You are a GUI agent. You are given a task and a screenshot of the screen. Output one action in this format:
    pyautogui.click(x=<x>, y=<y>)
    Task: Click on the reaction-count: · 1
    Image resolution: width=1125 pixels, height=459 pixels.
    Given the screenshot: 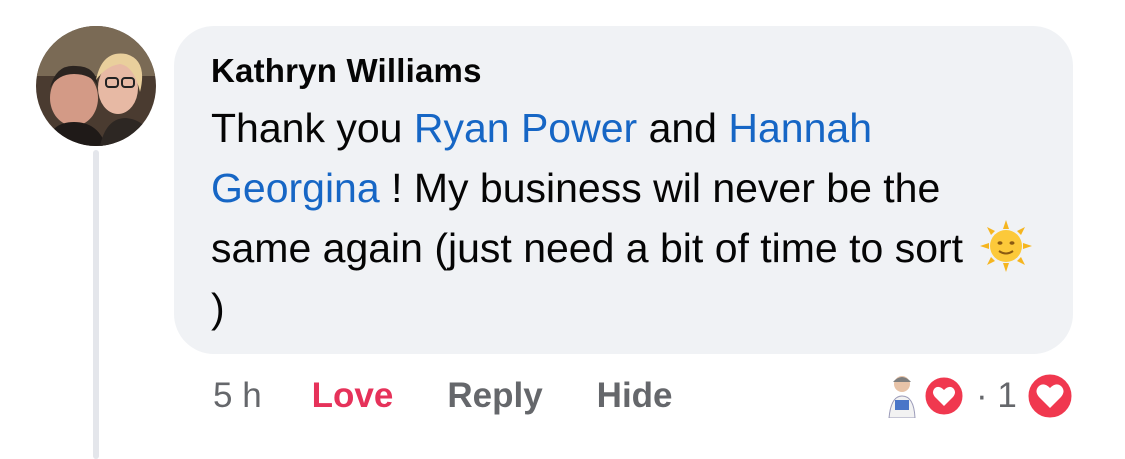 What is the action you would take?
    pyautogui.click(x=996, y=395)
    